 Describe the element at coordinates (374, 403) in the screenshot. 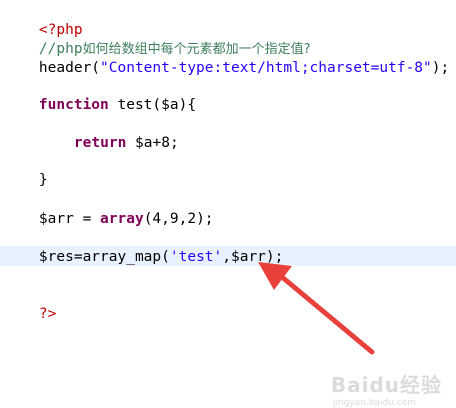

I see `watermark-url: jingyan.baidu.com` at that location.